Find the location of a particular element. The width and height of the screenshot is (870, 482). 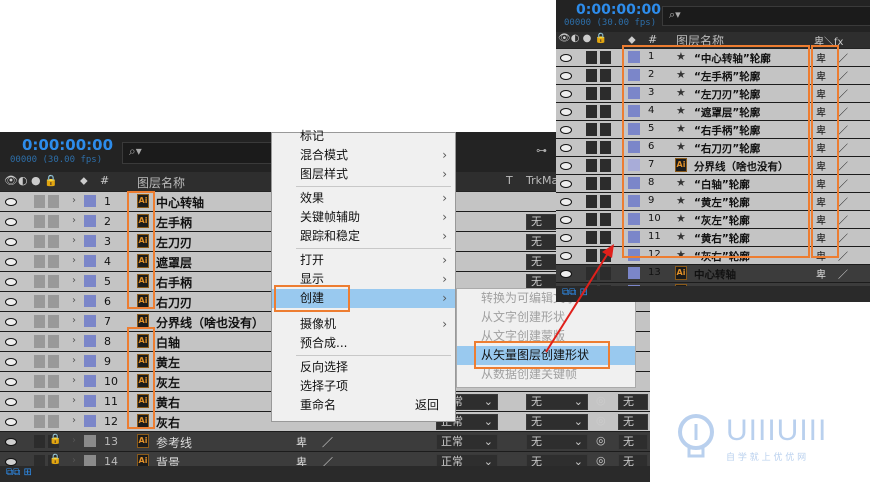

layer-name: 左刀刃 is located at coordinates (174, 242).